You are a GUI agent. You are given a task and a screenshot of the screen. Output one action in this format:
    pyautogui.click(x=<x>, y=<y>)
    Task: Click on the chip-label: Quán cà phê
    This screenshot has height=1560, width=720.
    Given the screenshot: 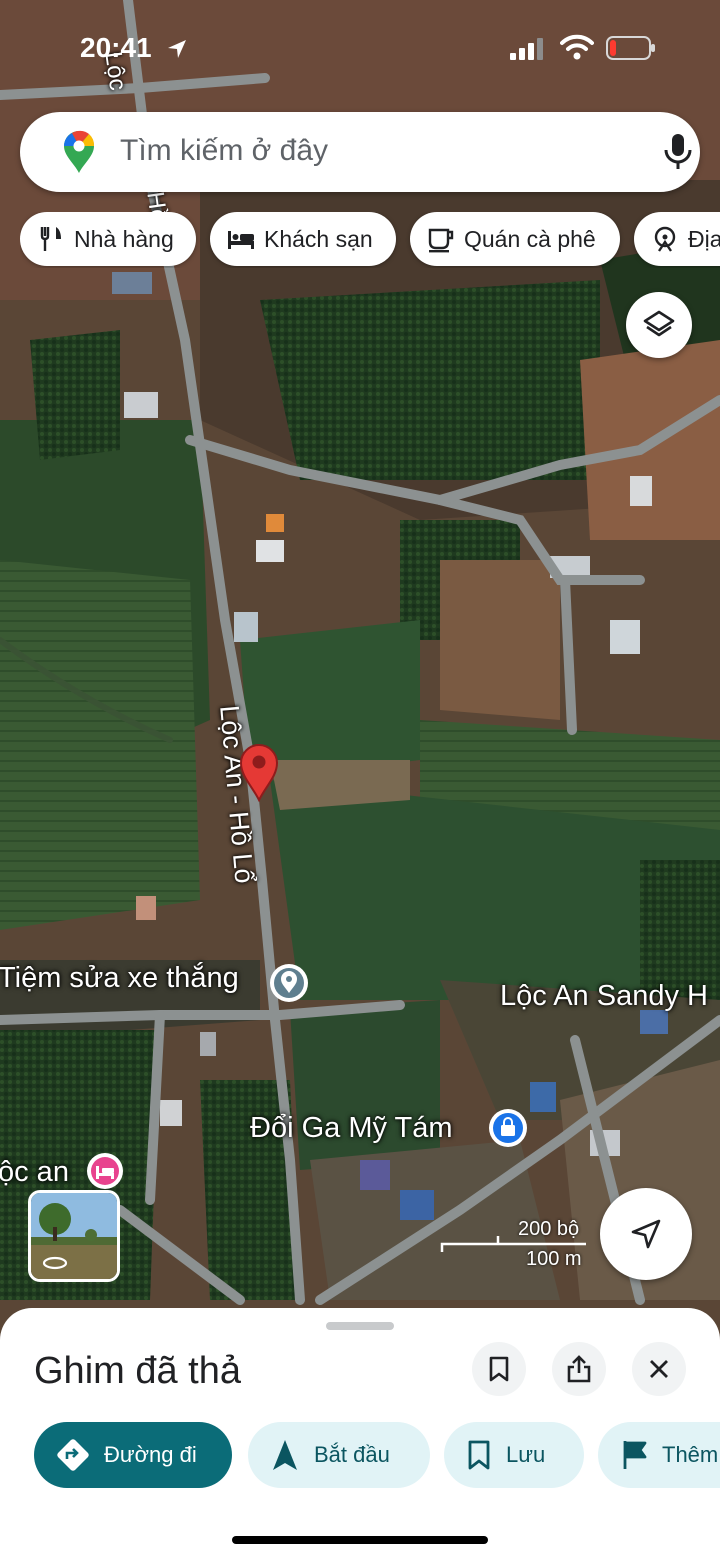 What is the action you would take?
    pyautogui.click(x=530, y=238)
    